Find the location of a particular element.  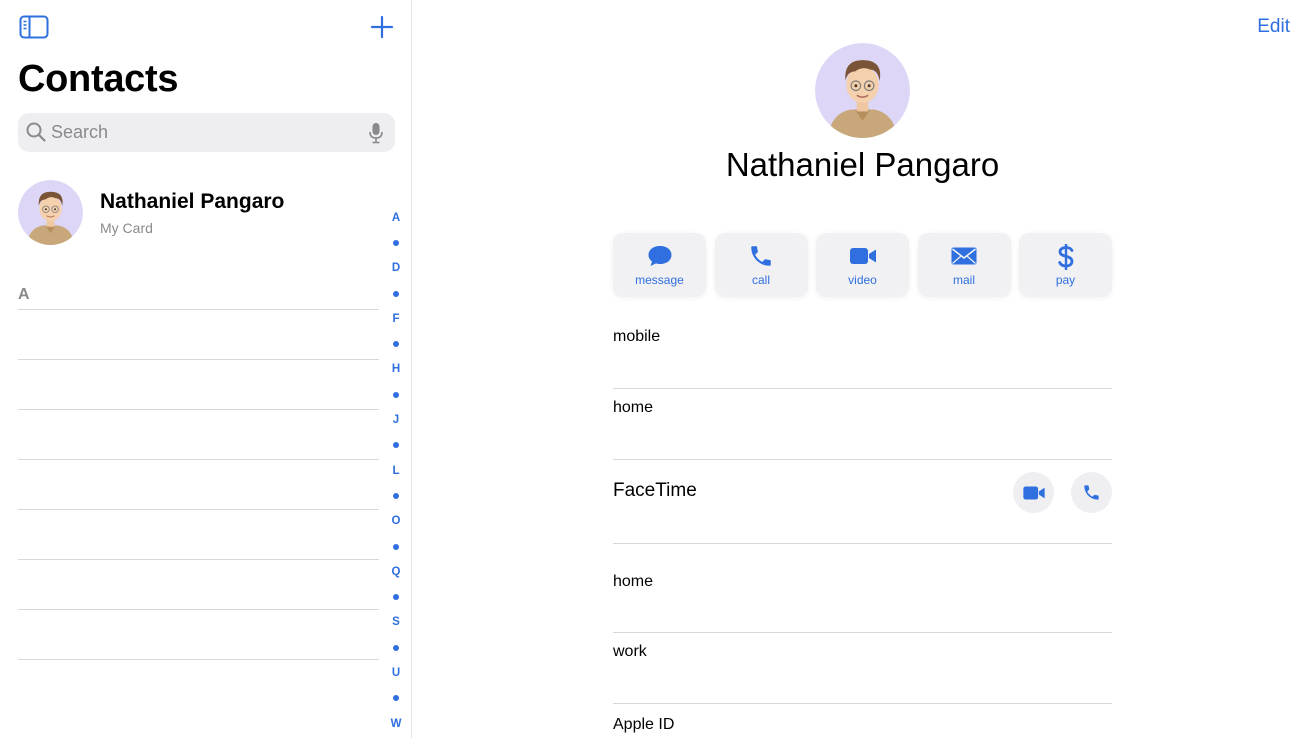

mobile-label: mobile is located at coordinates (637, 336).